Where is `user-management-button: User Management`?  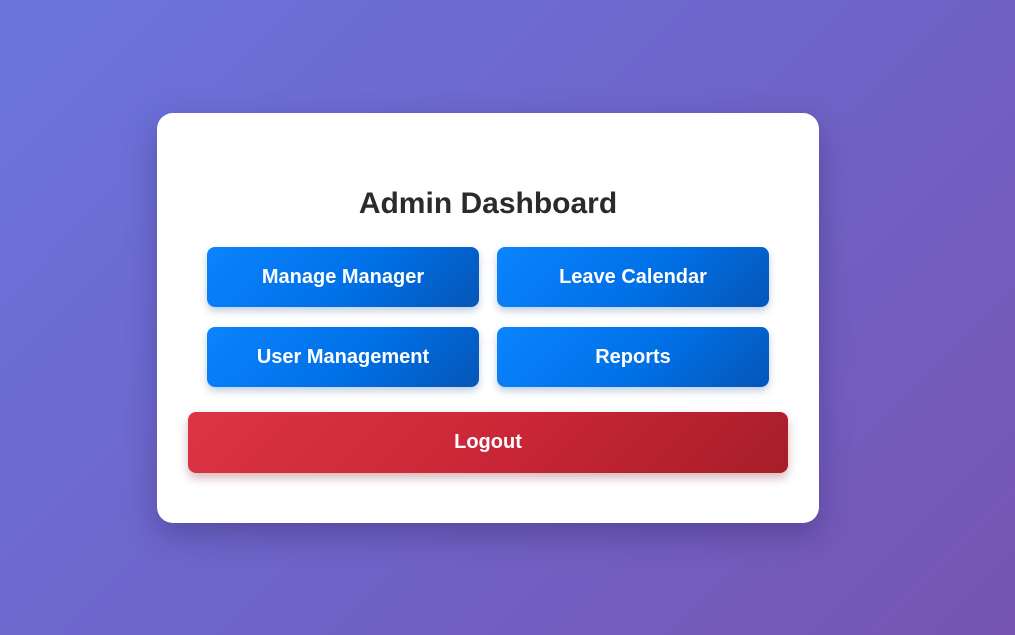 user-management-button: User Management is located at coordinates (343, 357).